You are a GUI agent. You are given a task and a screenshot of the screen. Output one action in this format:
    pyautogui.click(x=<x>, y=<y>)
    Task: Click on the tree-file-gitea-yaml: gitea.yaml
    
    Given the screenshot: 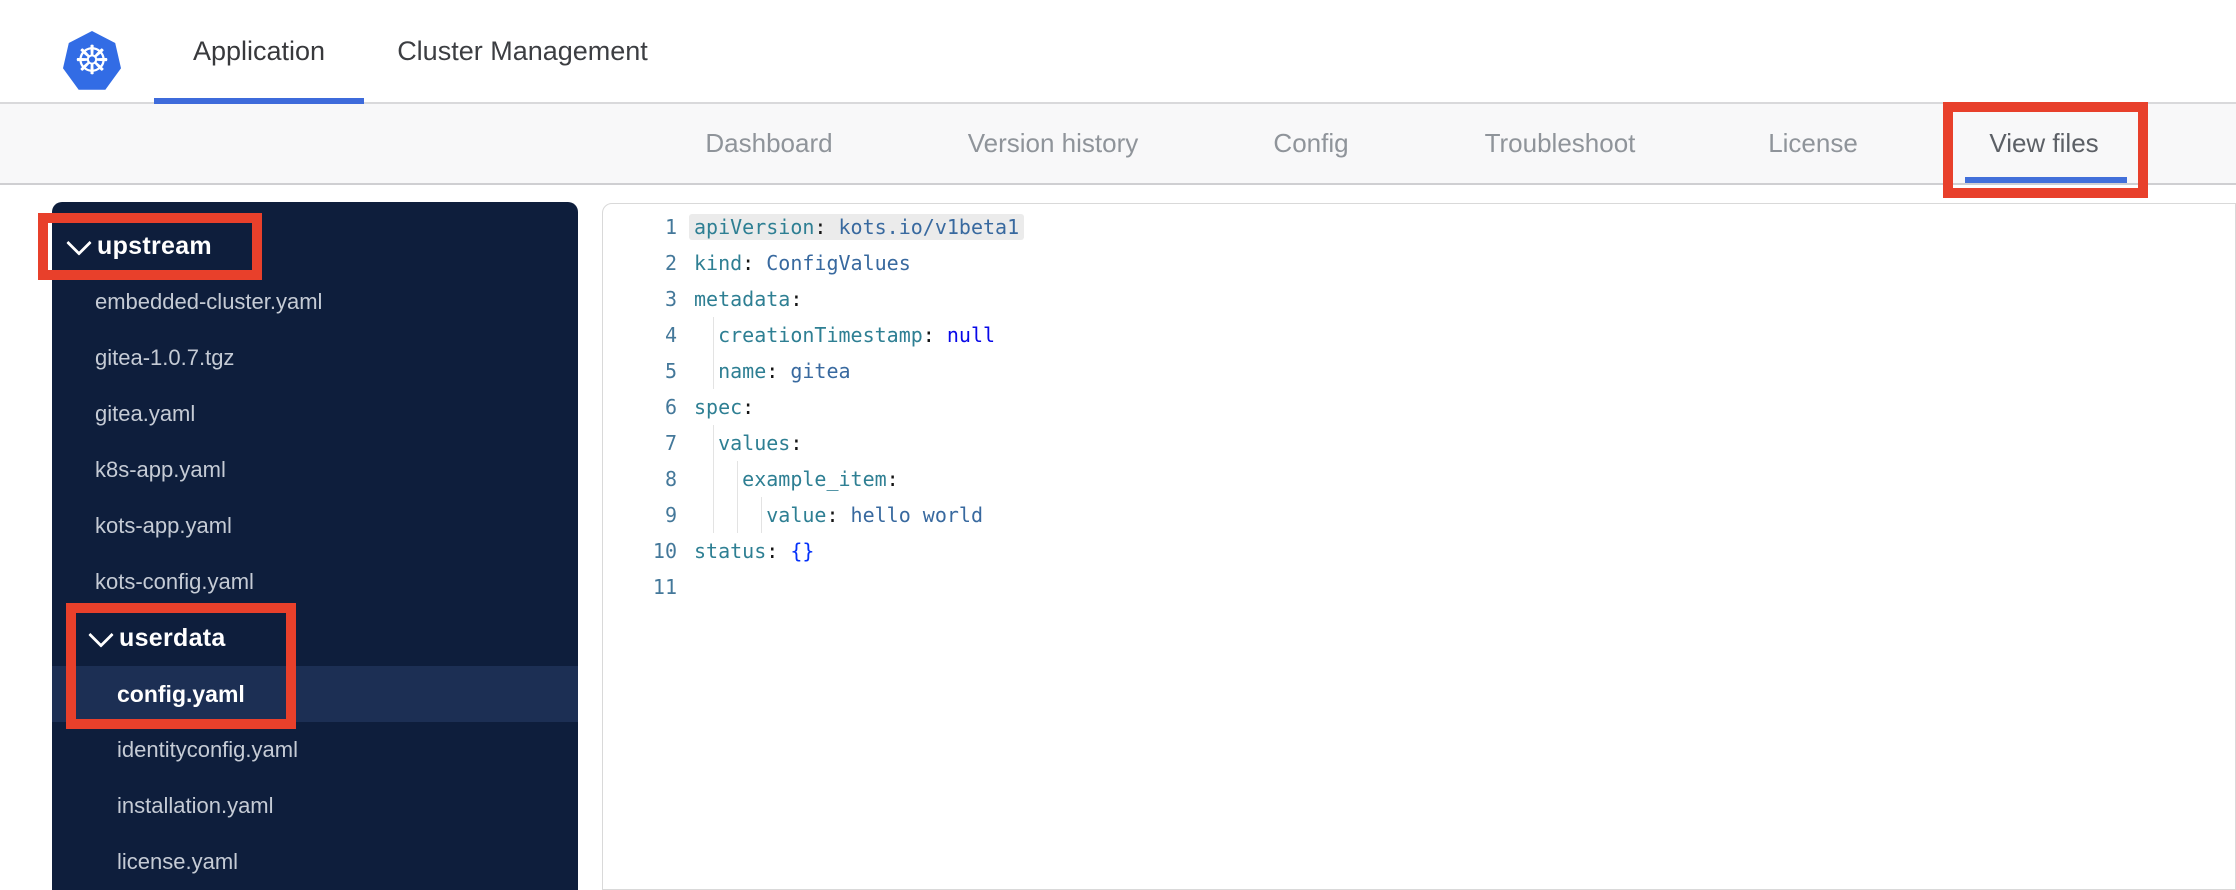 What is the action you would take?
    pyautogui.click(x=315, y=414)
    